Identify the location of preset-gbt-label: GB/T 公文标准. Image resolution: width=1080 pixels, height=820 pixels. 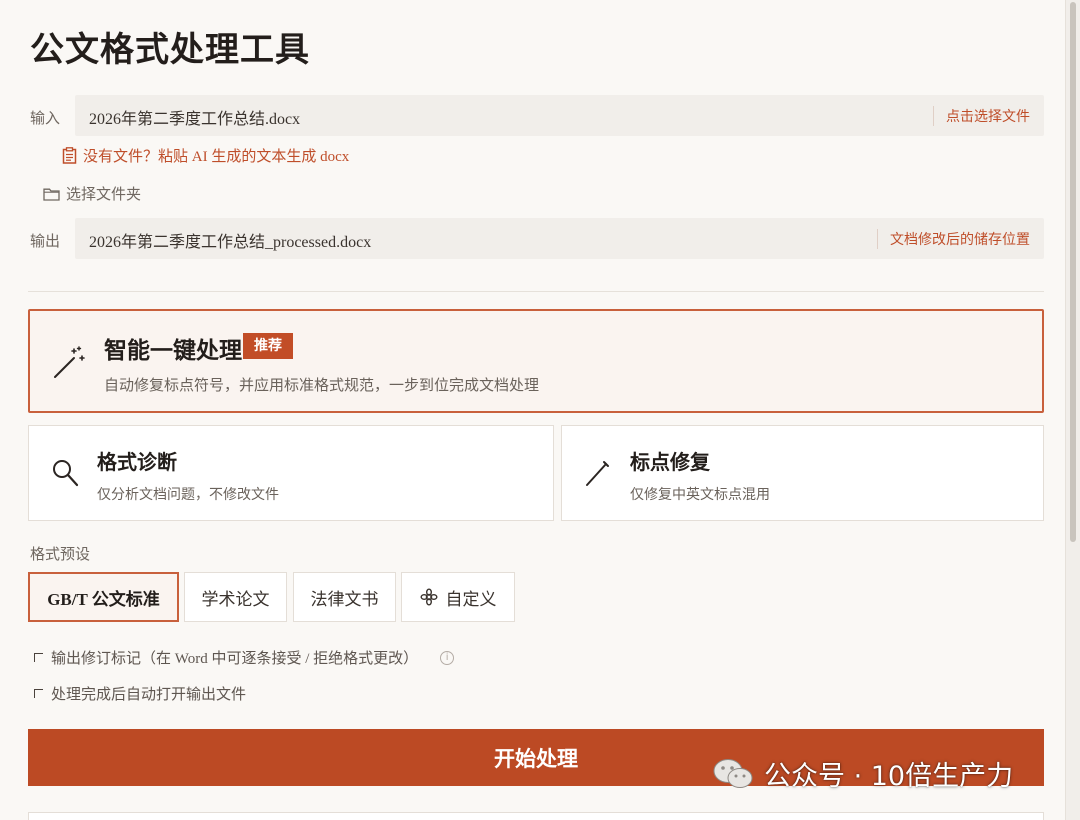
(103, 599).